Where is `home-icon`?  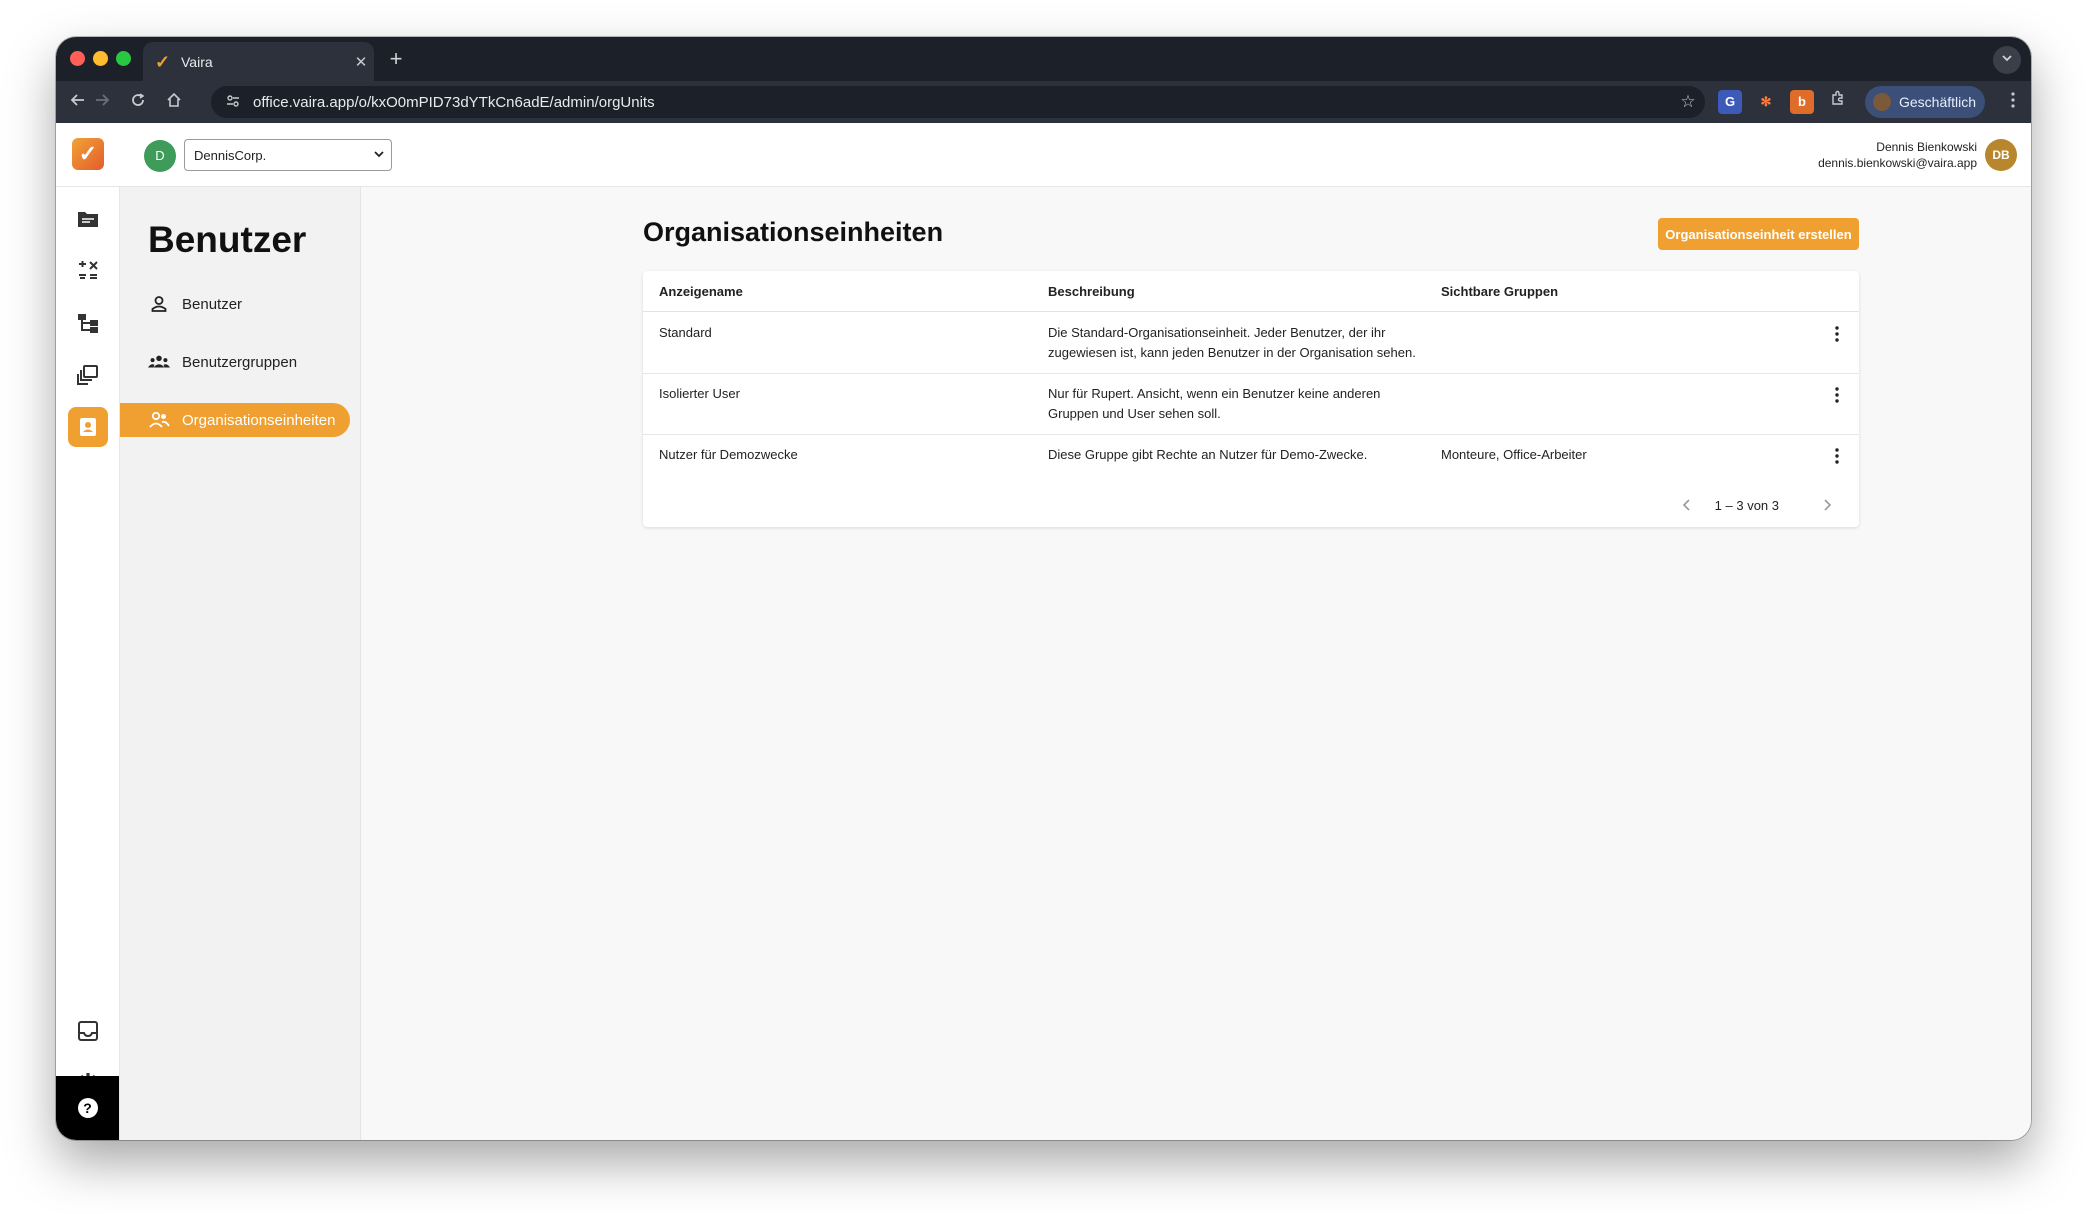 home-icon is located at coordinates (174, 99).